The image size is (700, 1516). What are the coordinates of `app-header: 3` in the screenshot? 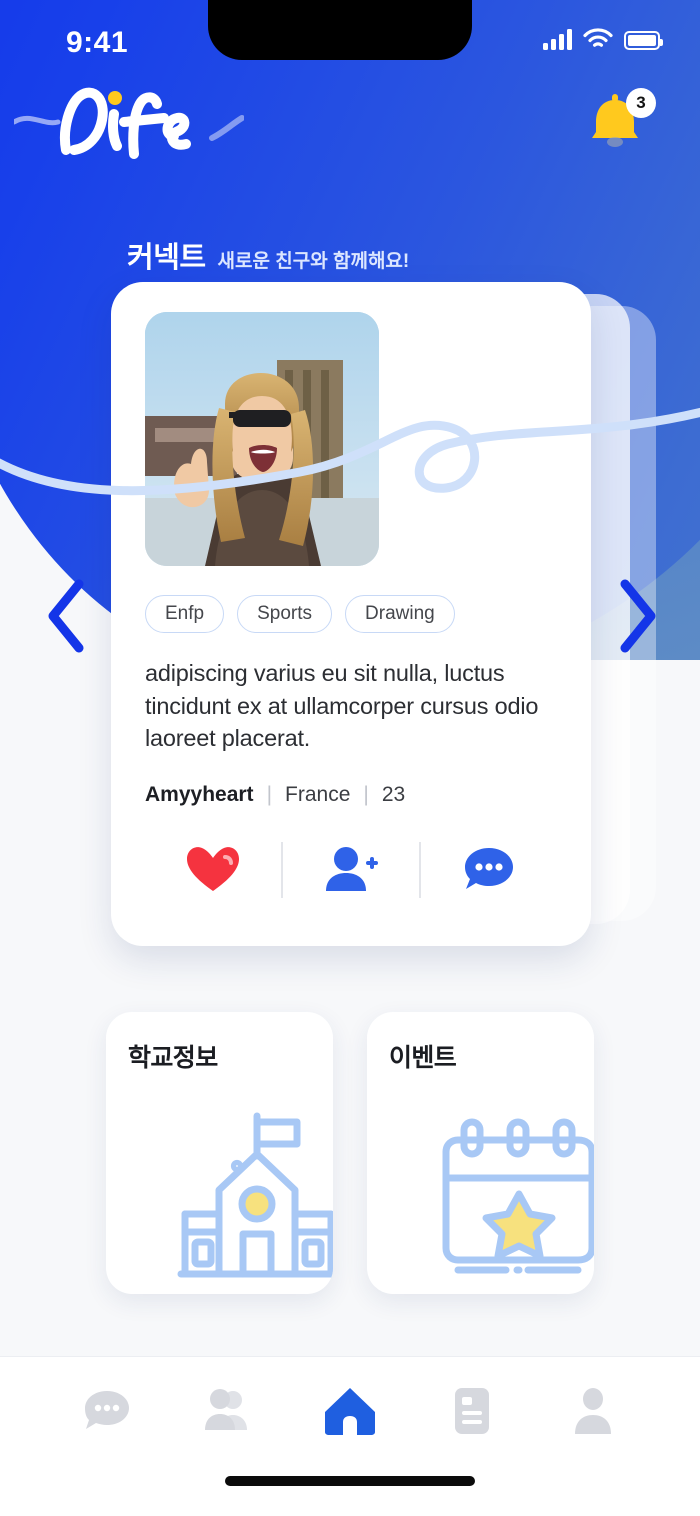 It's located at (350, 133).